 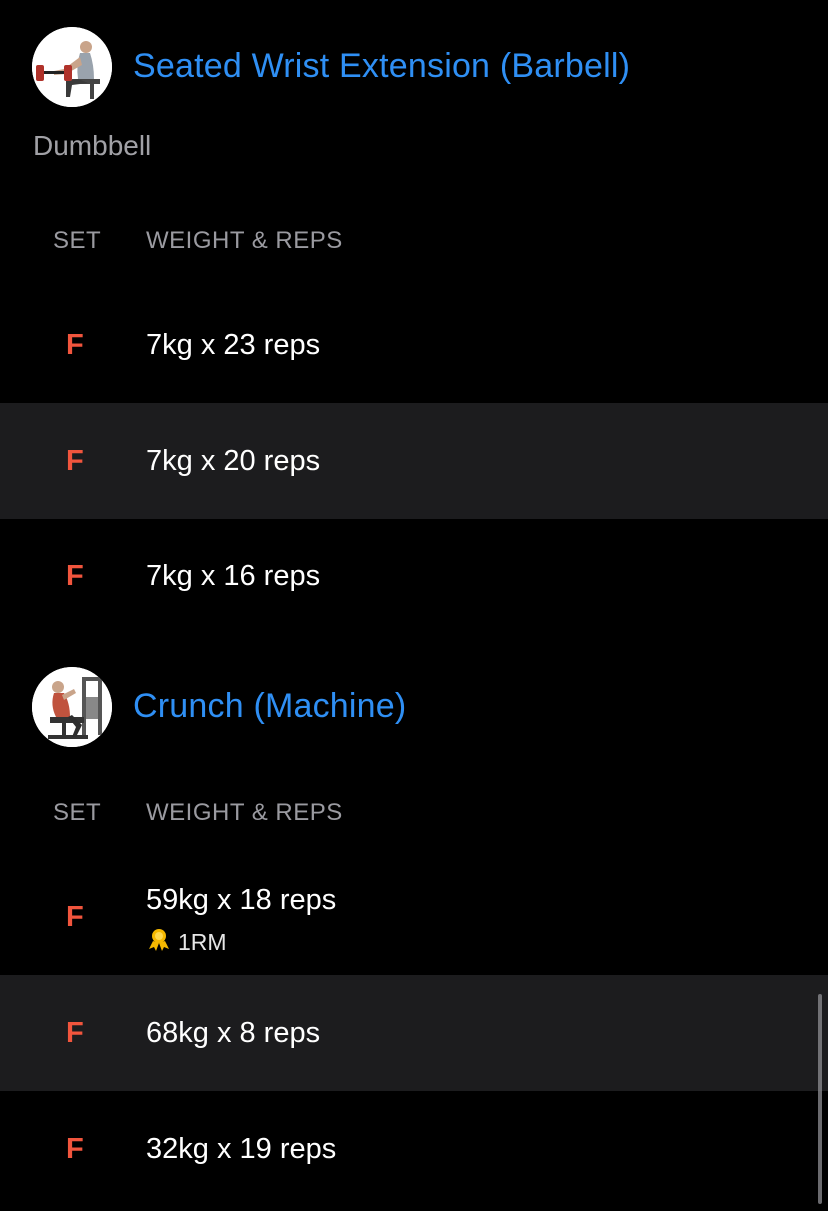 I want to click on set-weight-reps: 7kg x 23 reps, so click(x=233, y=345).